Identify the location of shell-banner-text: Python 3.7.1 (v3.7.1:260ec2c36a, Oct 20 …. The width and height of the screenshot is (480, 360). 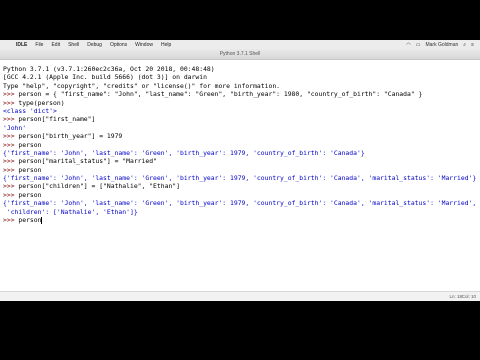
(109, 69).